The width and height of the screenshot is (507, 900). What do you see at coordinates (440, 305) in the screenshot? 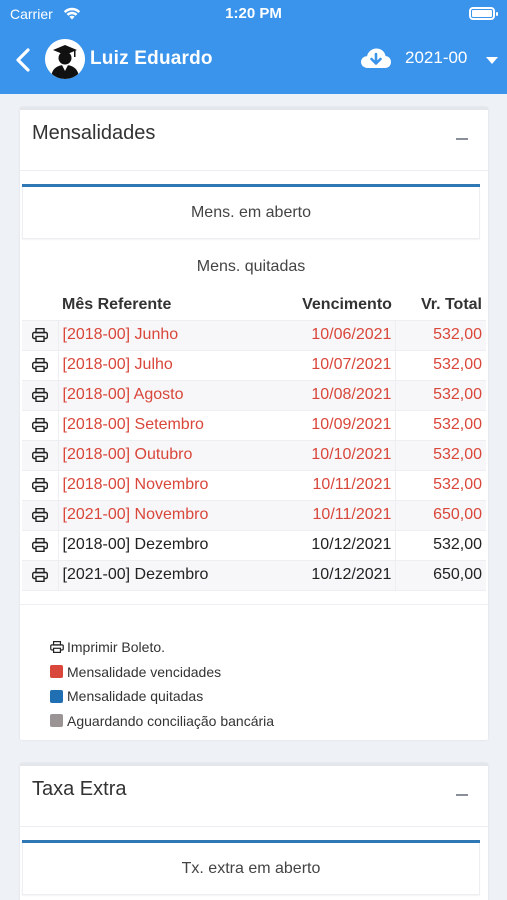
I see `header-vr-total: Vr. Total` at bounding box center [440, 305].